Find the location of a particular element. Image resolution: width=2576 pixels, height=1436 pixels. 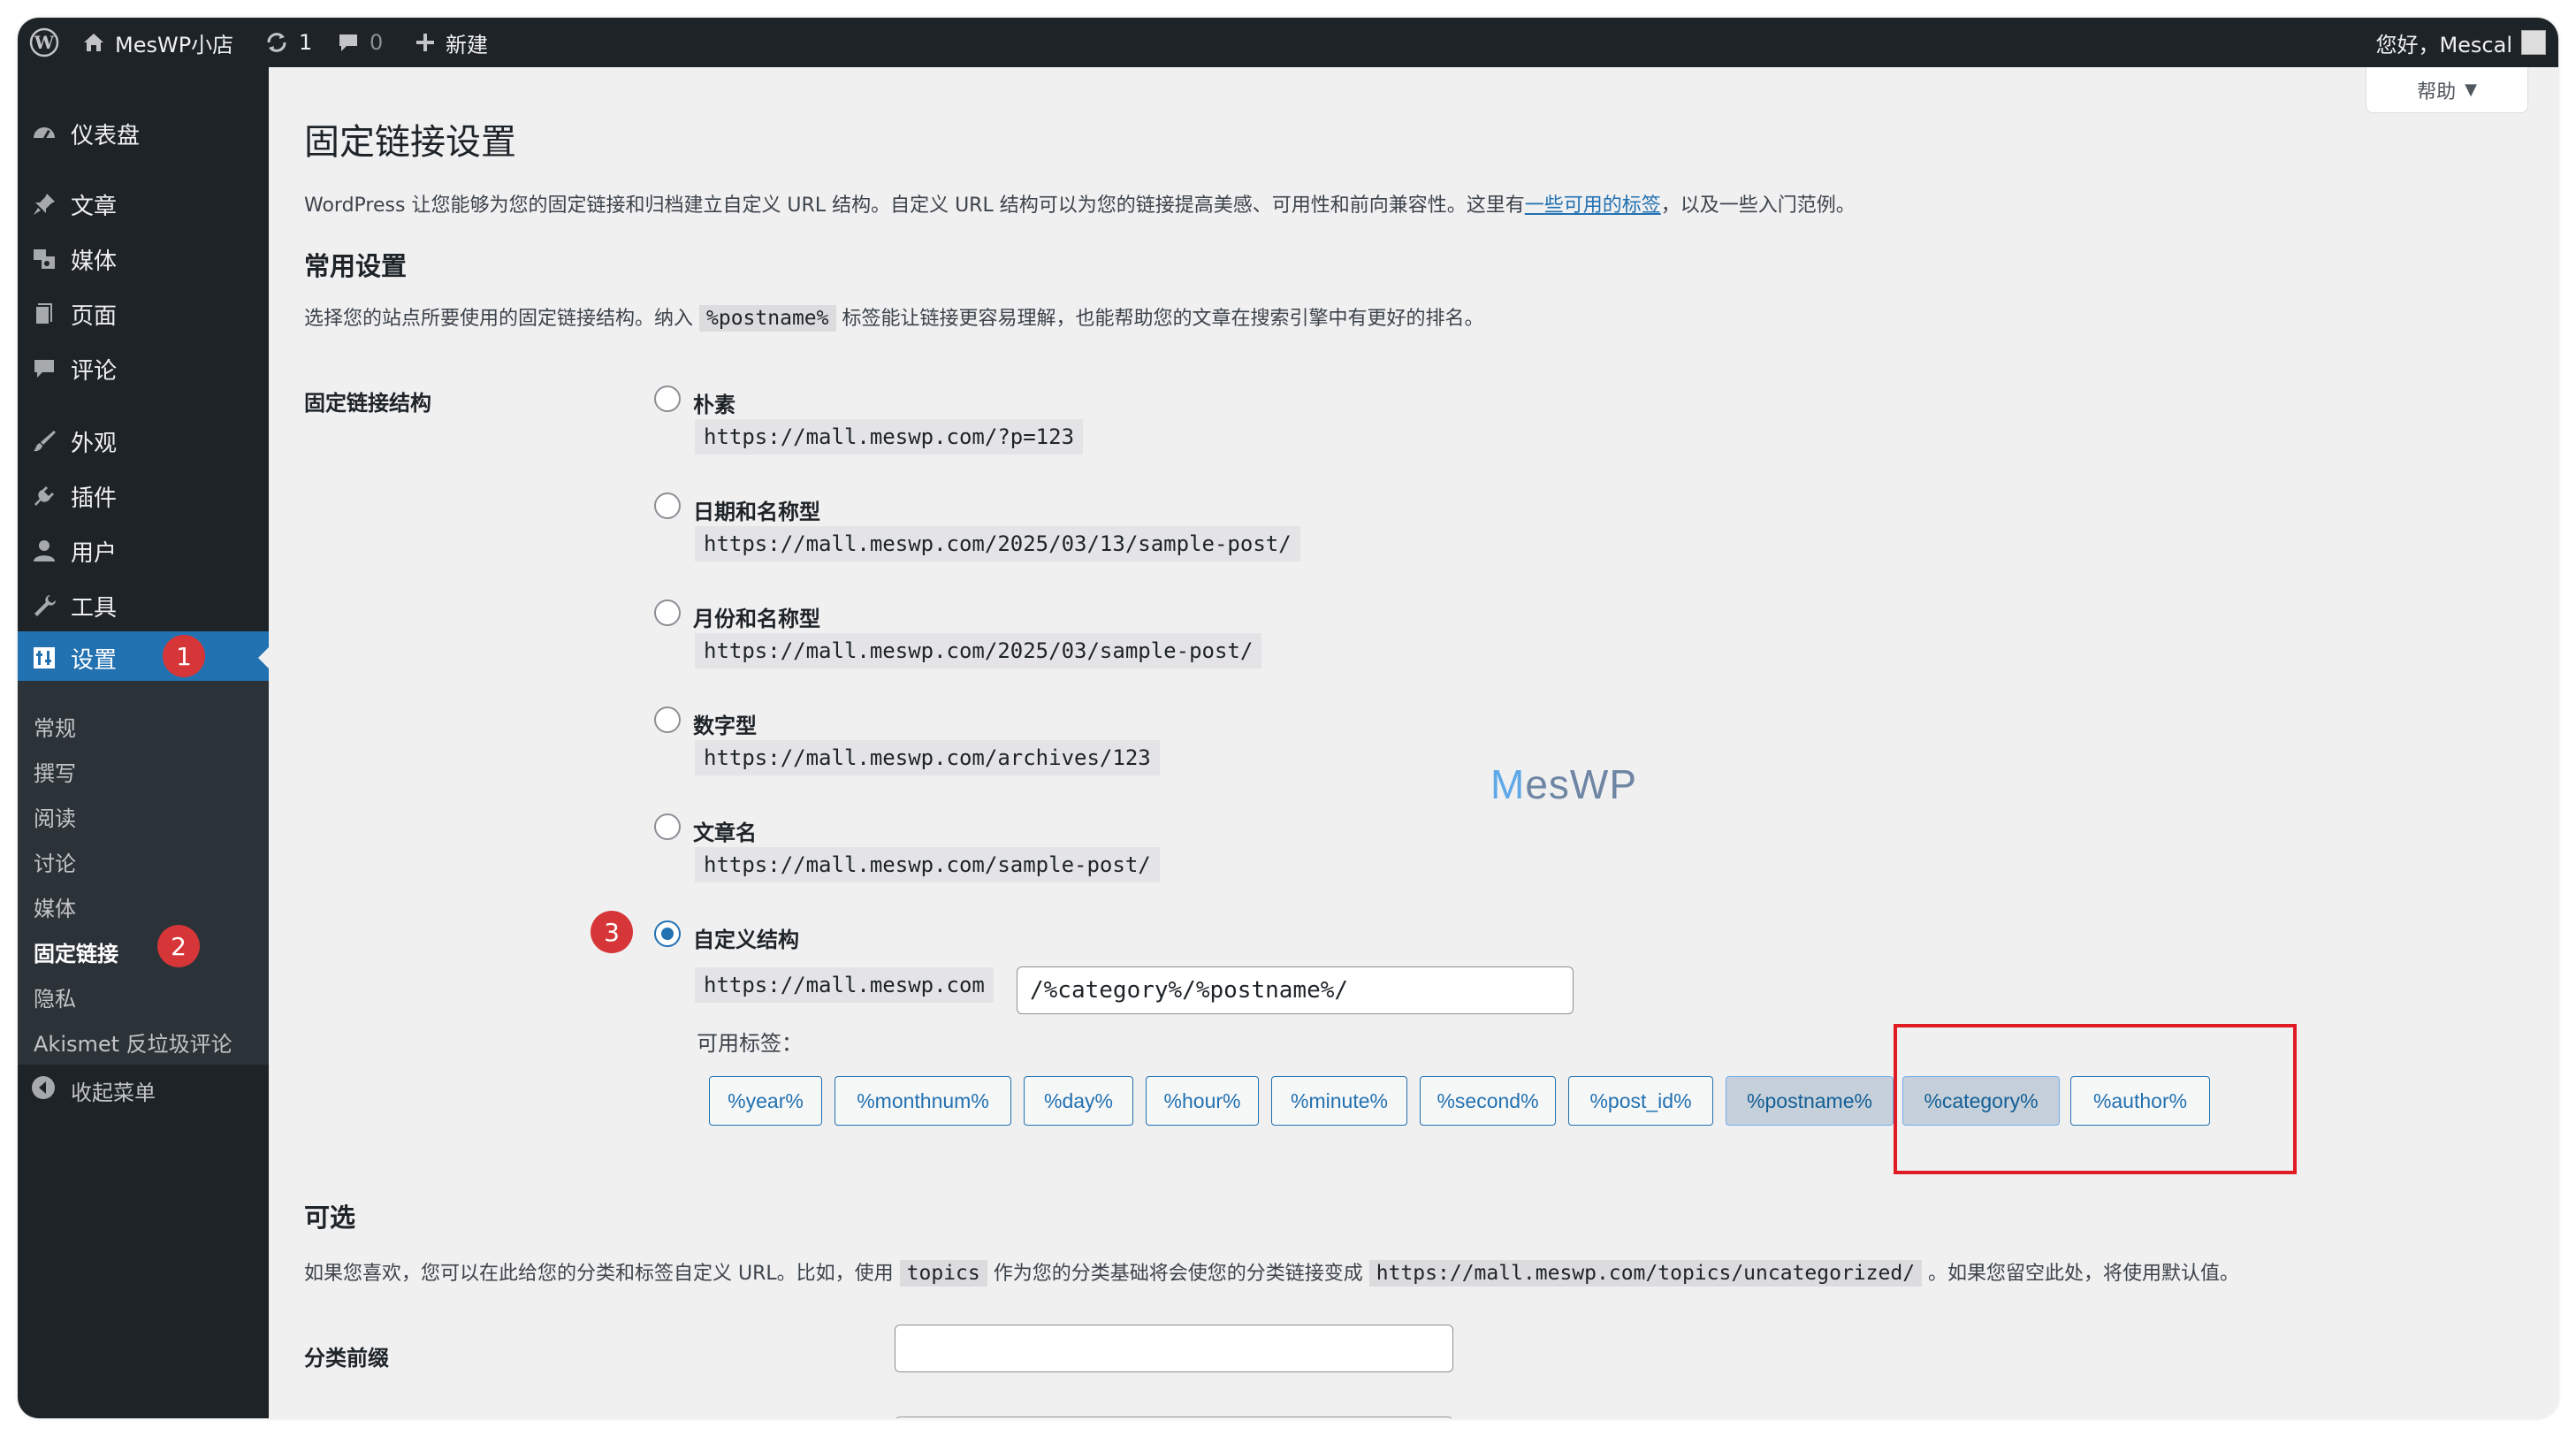

option-post-name-example: https://mall.meswp.com/sample-post/ is located at coordinates (927, 864).